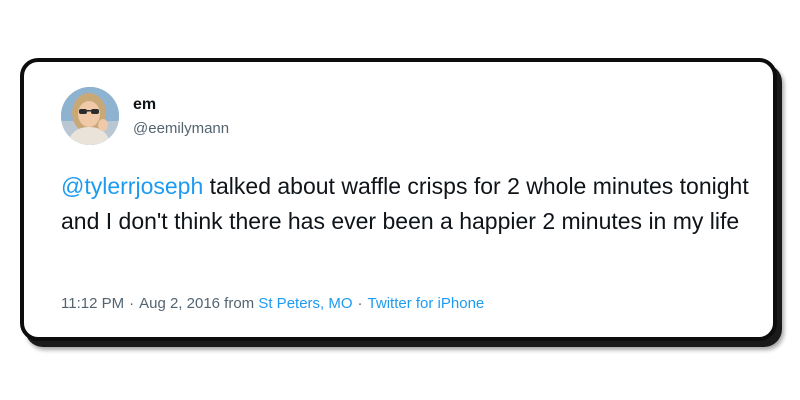 This screenshot has height=400, width=800. Describe the element at coordinates (144, 105) in the screenshot. I see `author-name: em` at that location.